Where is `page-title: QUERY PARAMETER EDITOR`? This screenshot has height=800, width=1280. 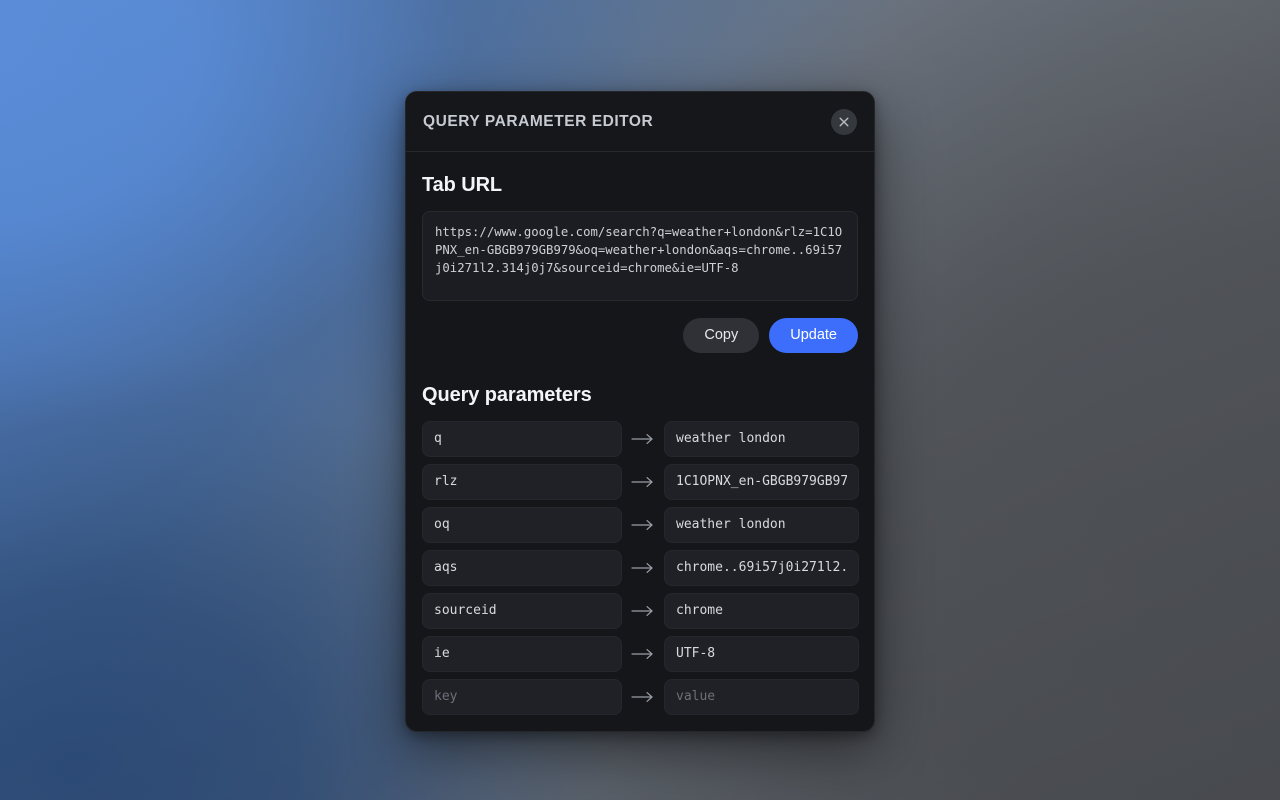
page-title: QUERY PARAMETER EDITOR is located at coordinates (538, 121).